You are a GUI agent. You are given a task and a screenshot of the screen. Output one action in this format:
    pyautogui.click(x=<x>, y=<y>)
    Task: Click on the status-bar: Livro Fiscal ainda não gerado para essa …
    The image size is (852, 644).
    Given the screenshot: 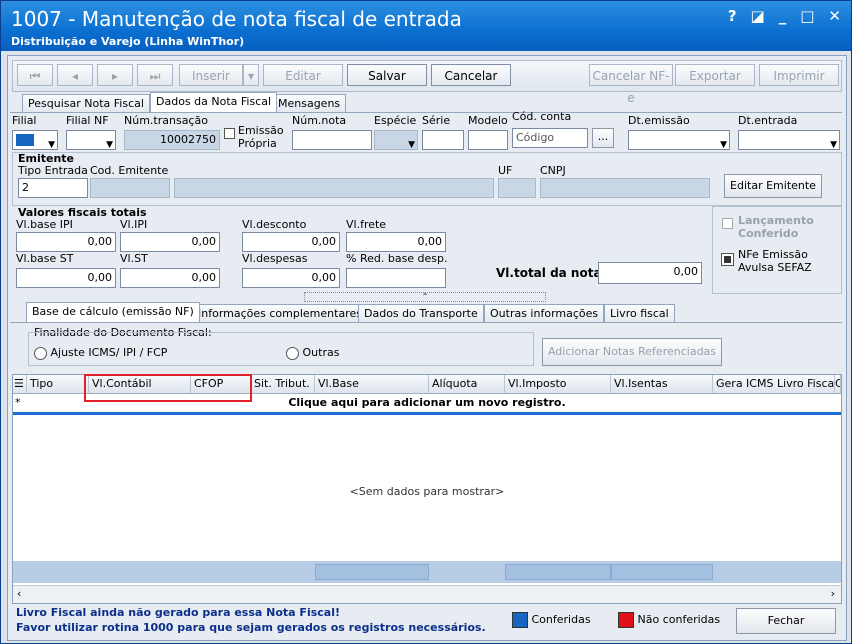 What is the action you would take?
    pyautogui.click(x=426, y=621)
    